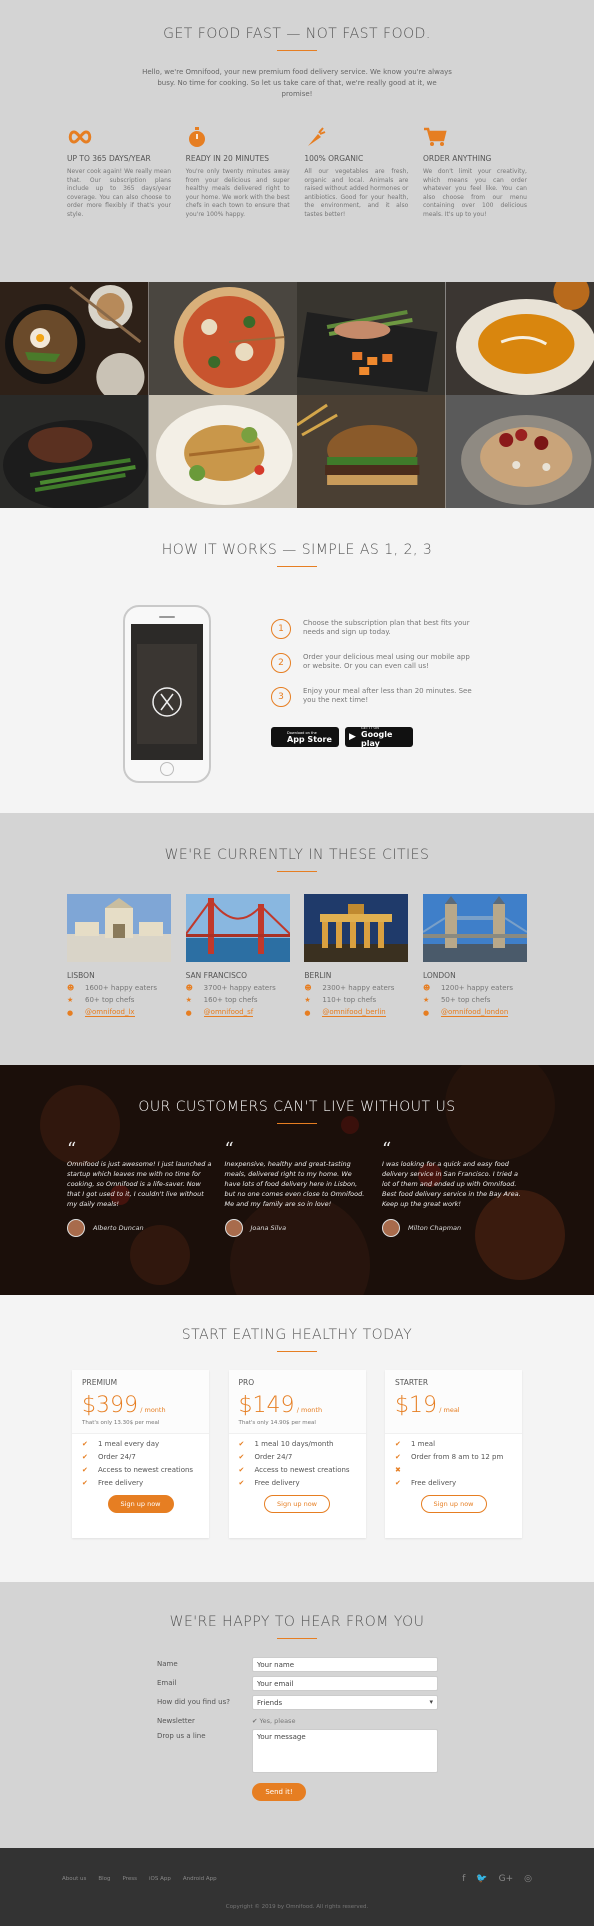  Describe the element at coordinates (130, 1879) in the screenshot. I see `footer-link-press: Press` at that location.